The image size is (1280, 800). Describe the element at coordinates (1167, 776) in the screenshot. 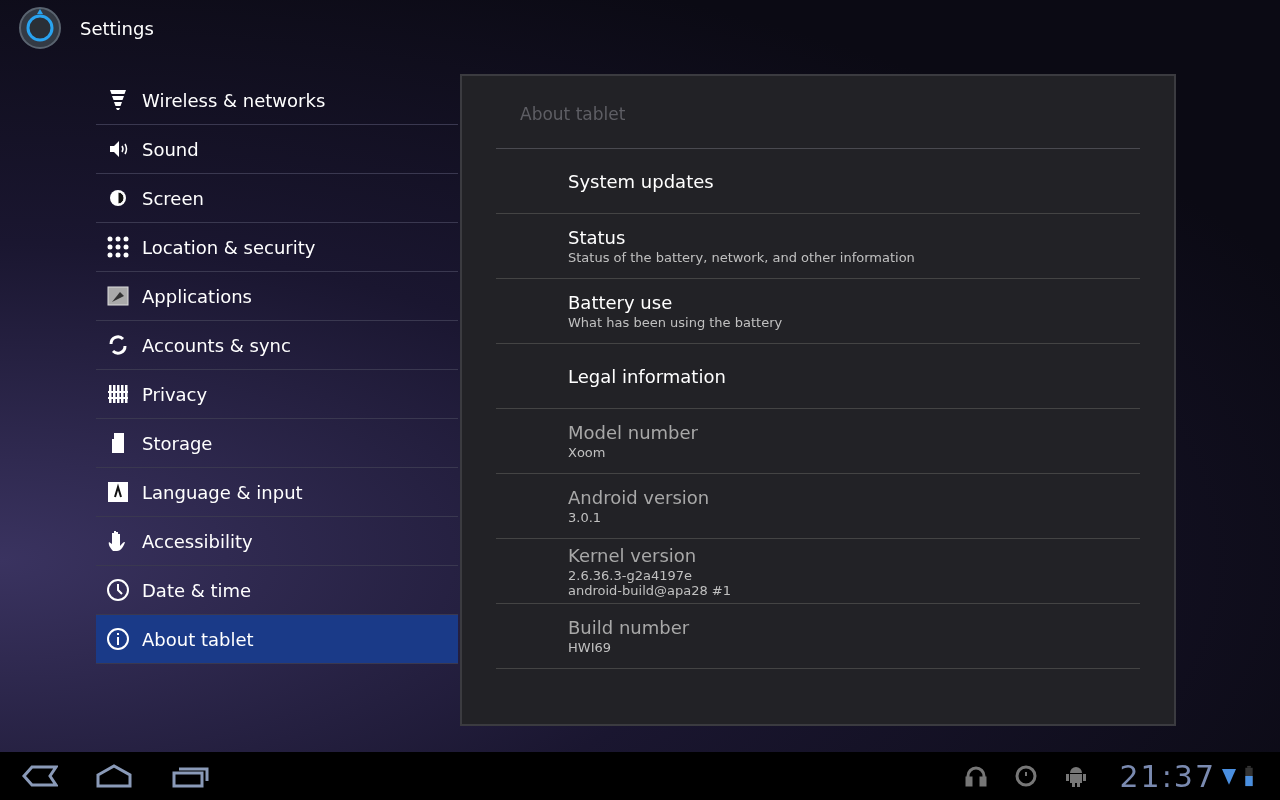

I see `clock-time: 21:37` at that location.